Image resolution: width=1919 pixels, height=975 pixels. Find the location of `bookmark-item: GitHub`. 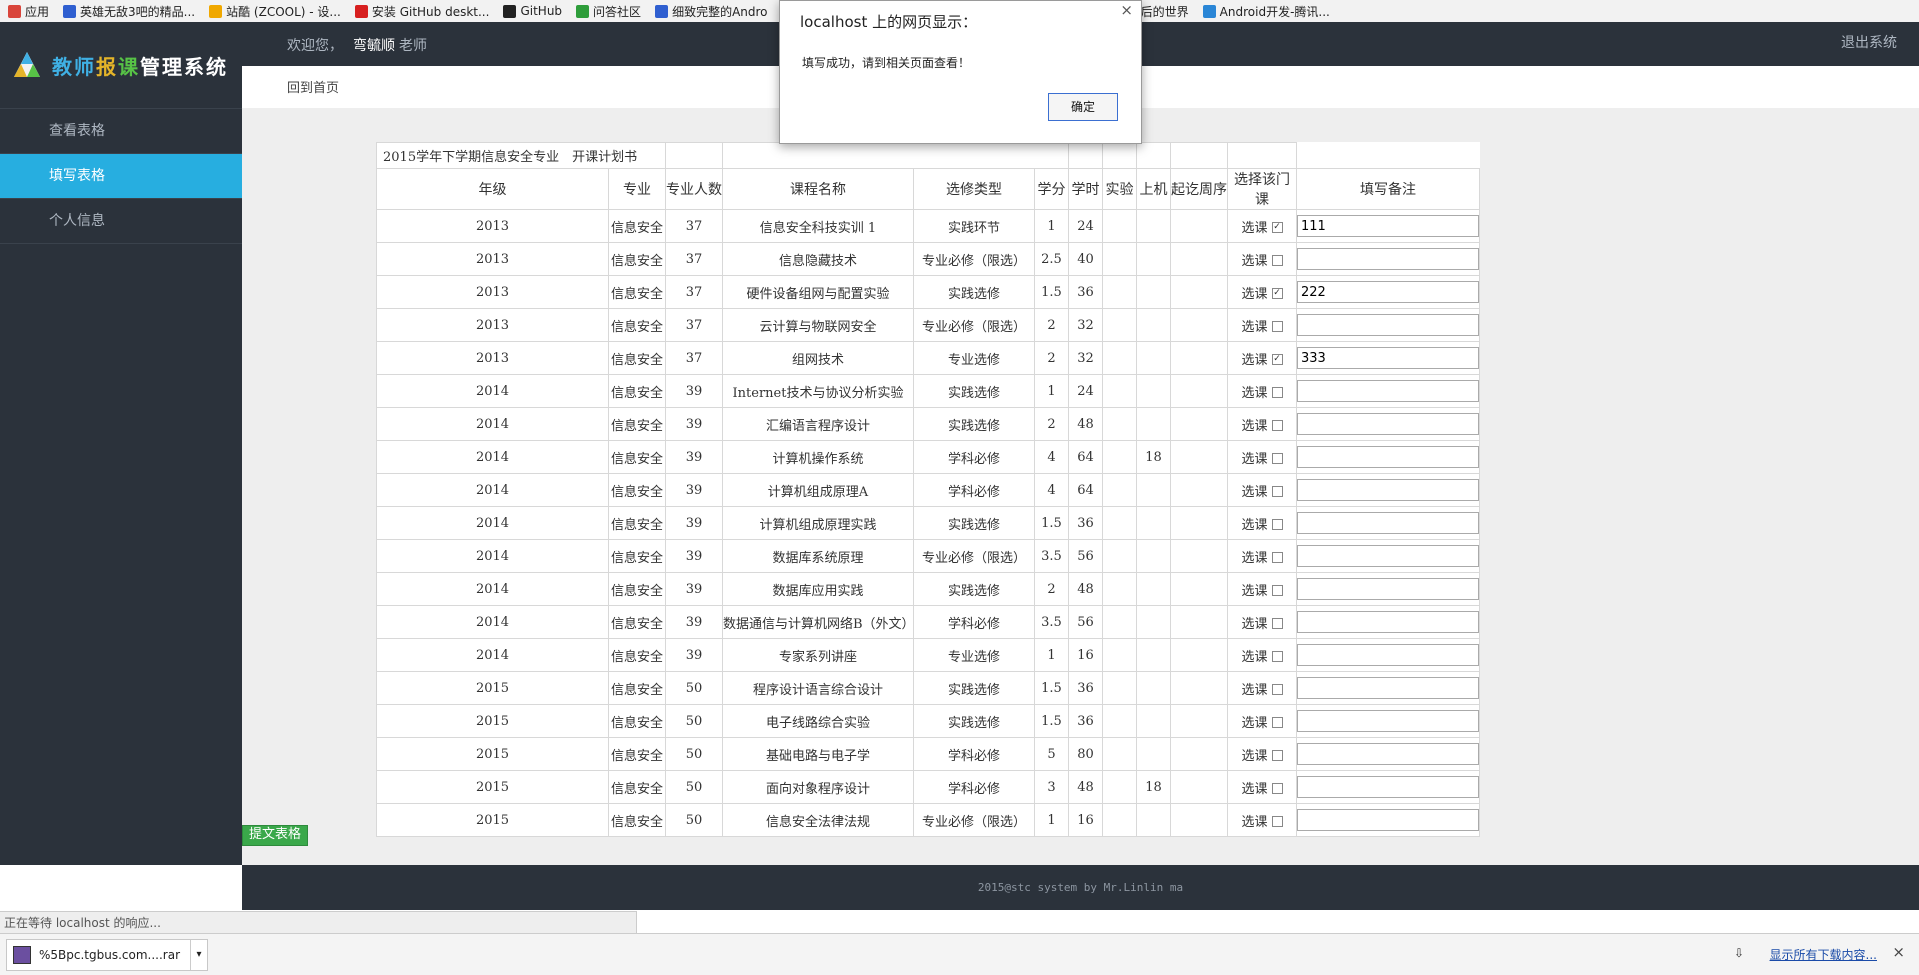

bookmark-item: GitHub is located at coordinates (532, 11).